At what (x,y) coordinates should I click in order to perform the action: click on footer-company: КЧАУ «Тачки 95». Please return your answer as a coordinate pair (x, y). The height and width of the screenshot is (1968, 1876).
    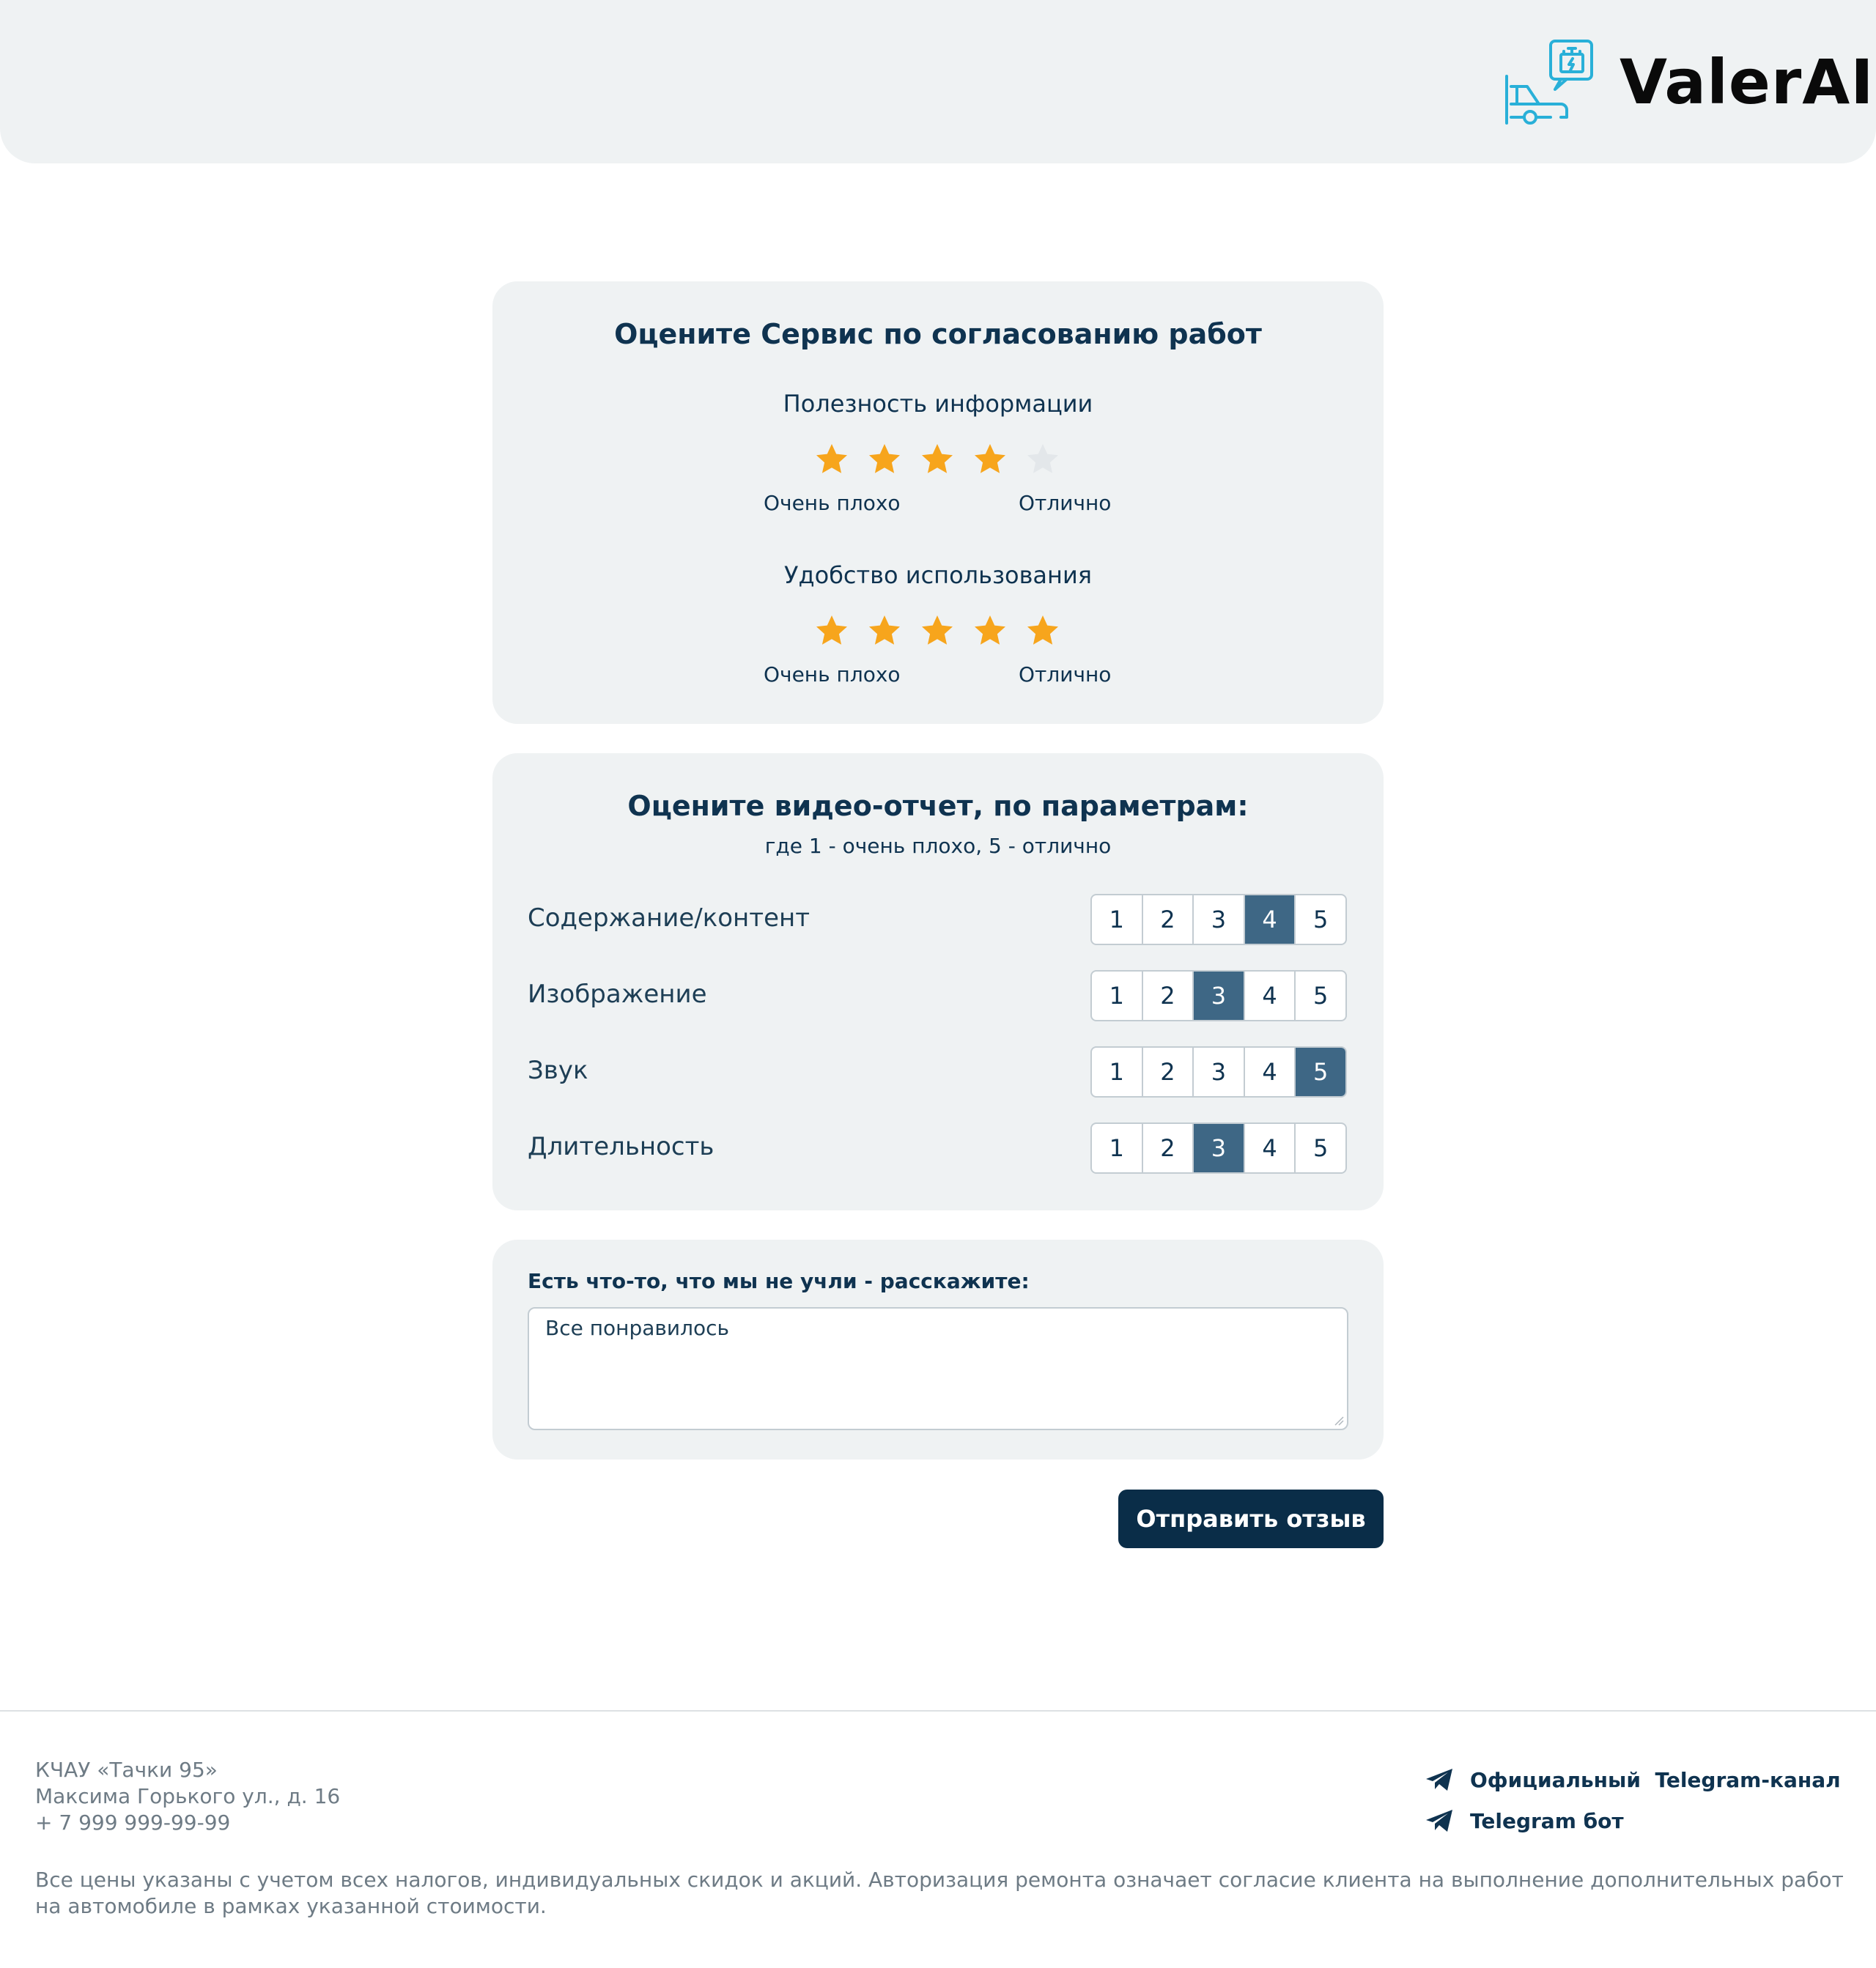
    Looking at the image, I should click on (126, 1770).